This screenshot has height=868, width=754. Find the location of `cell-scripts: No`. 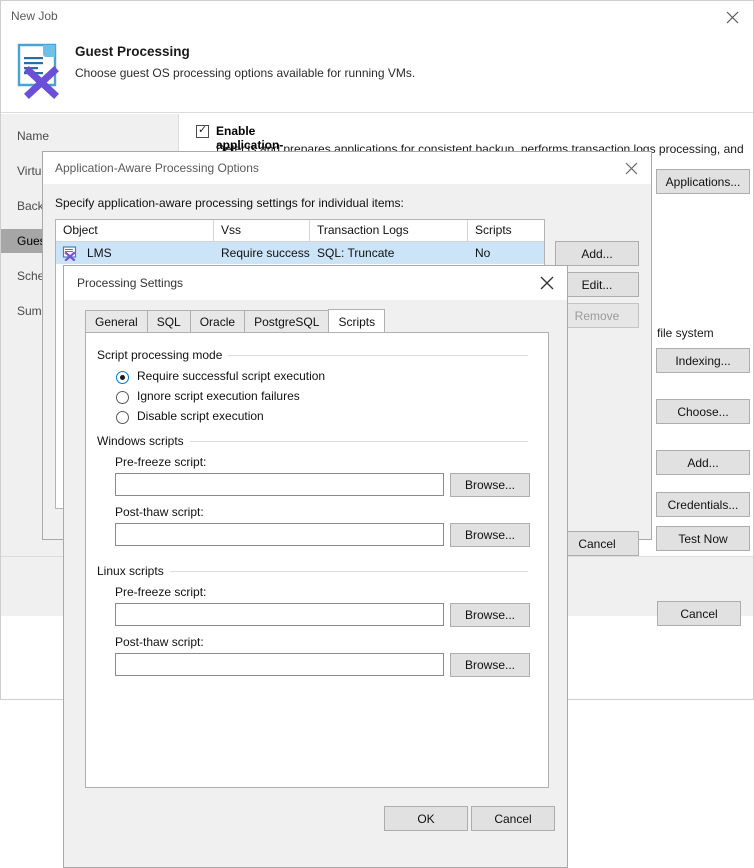

cell-scripts: No is located at coordinates (483, 253).